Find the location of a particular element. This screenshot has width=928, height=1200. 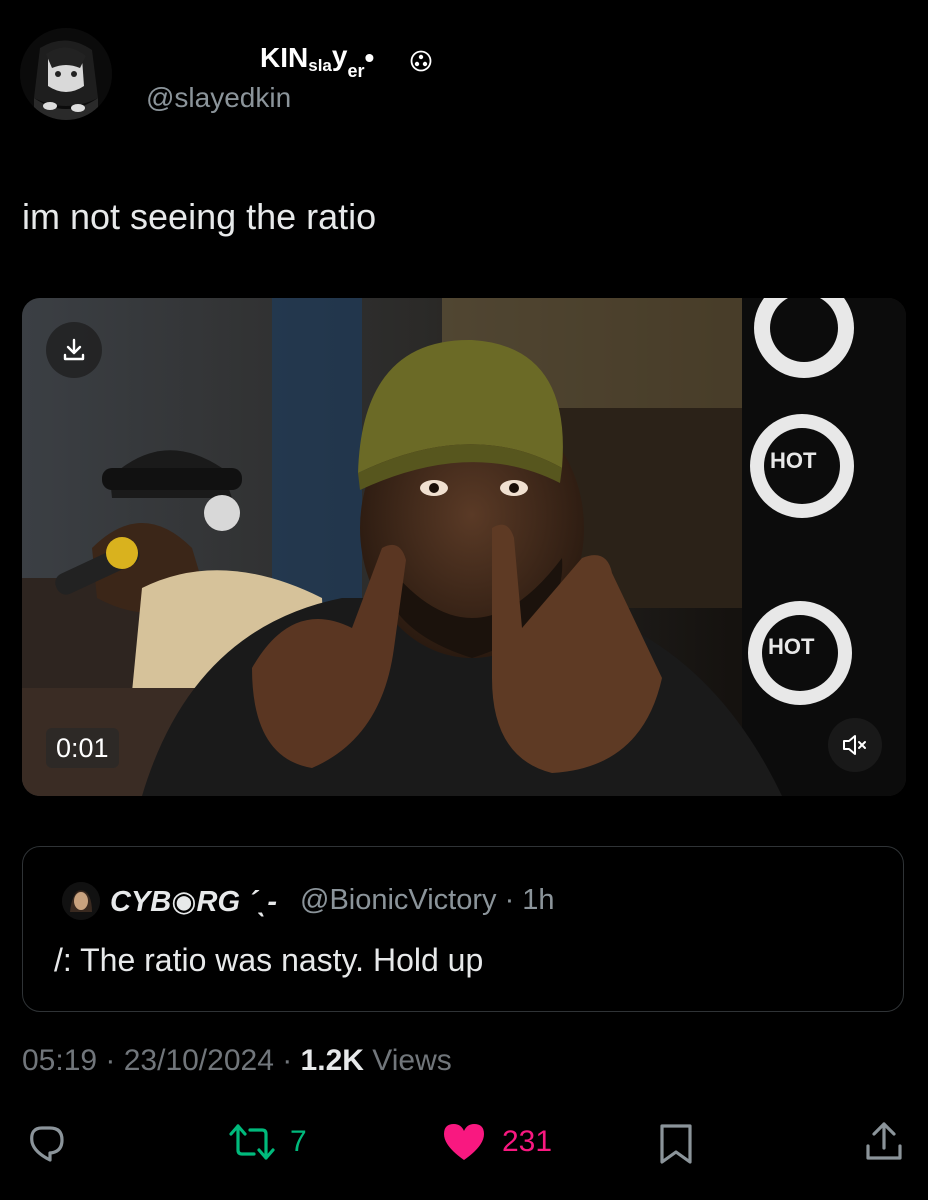

share-button is located at coordinates (884, 1142).